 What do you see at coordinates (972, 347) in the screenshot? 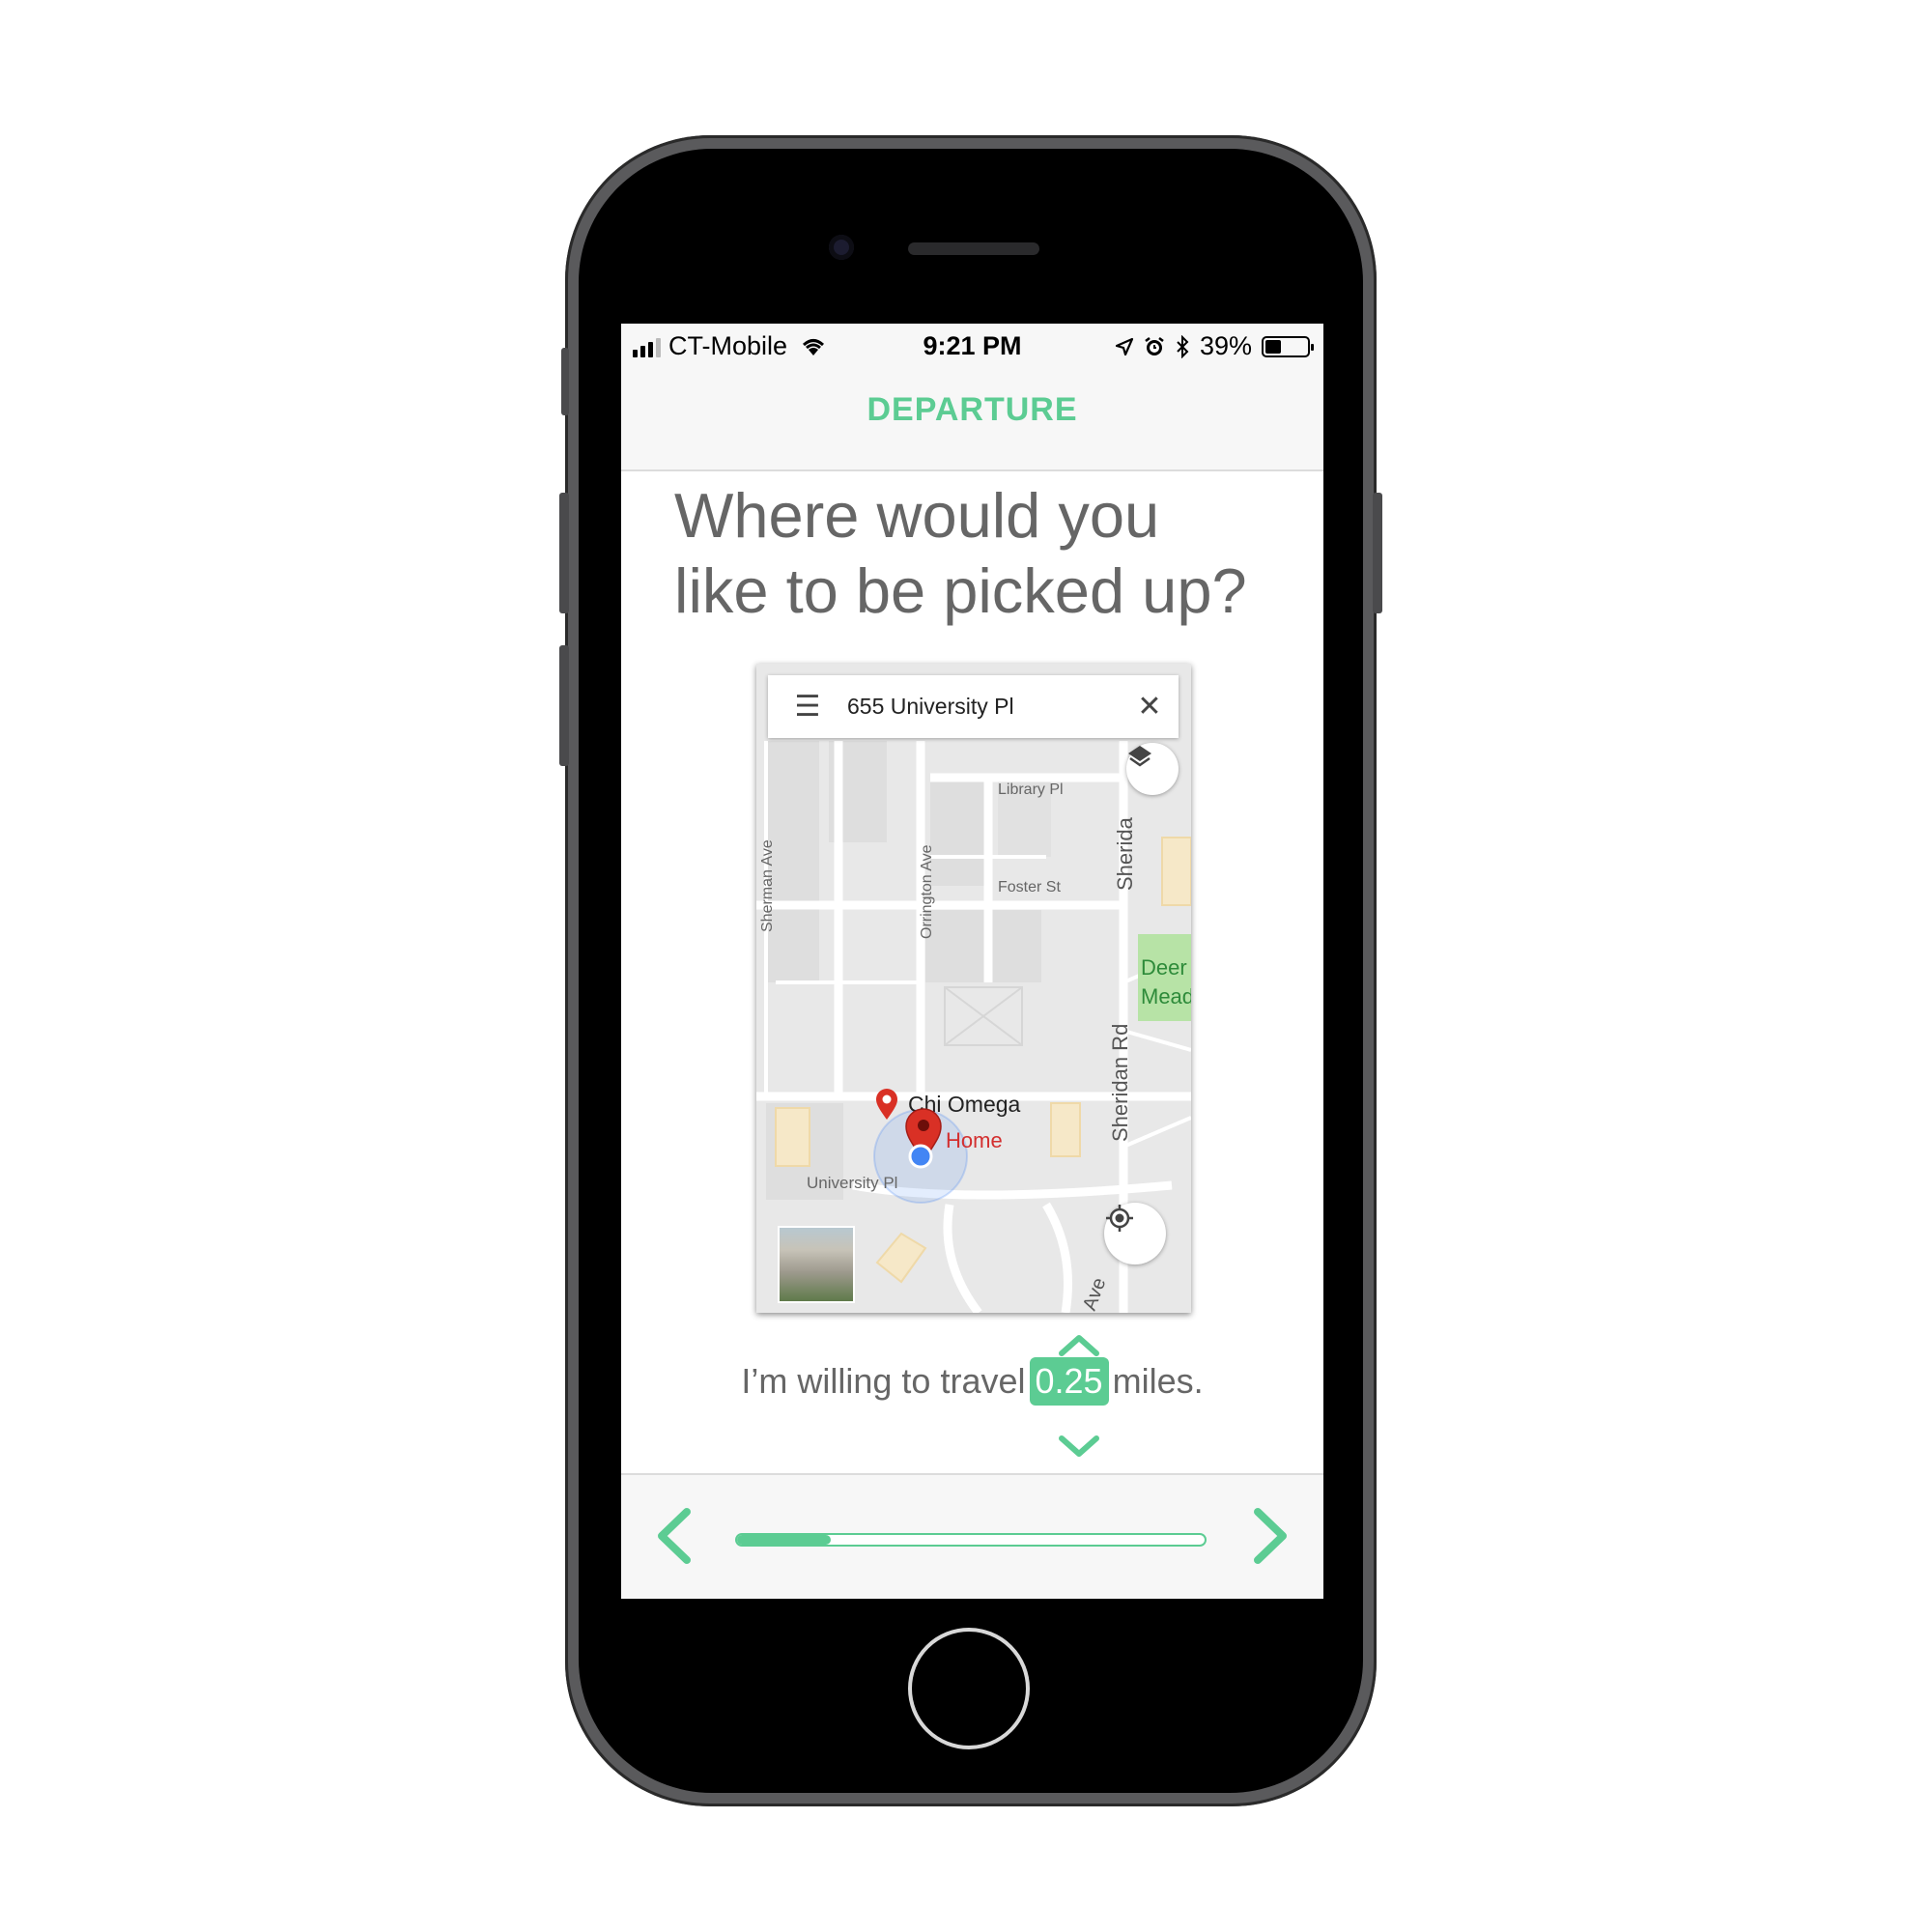
I see `status-bar: CT-Mobile 9:21 PM 39%` at bounding box center [972, 347].